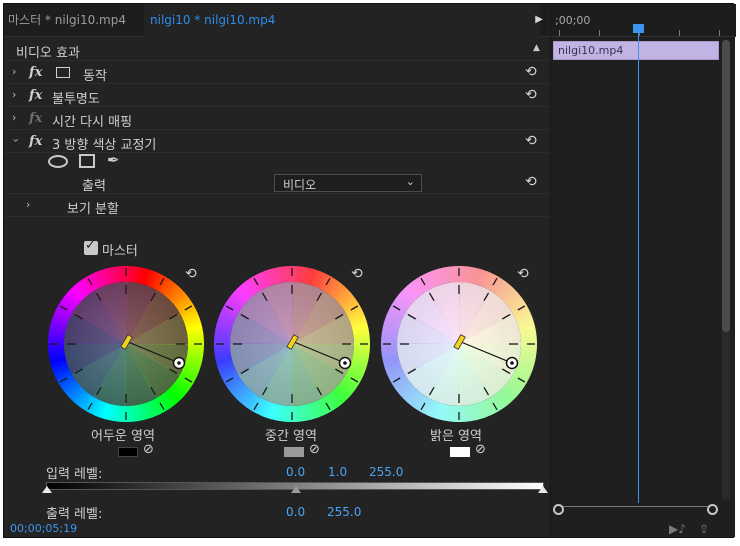 This screenshot has height=546, width=740. What do you see at coordinates (337, 472) in the screenshot?
I see `input-gamma-value: 1.0` at bounding box center [337, 472].